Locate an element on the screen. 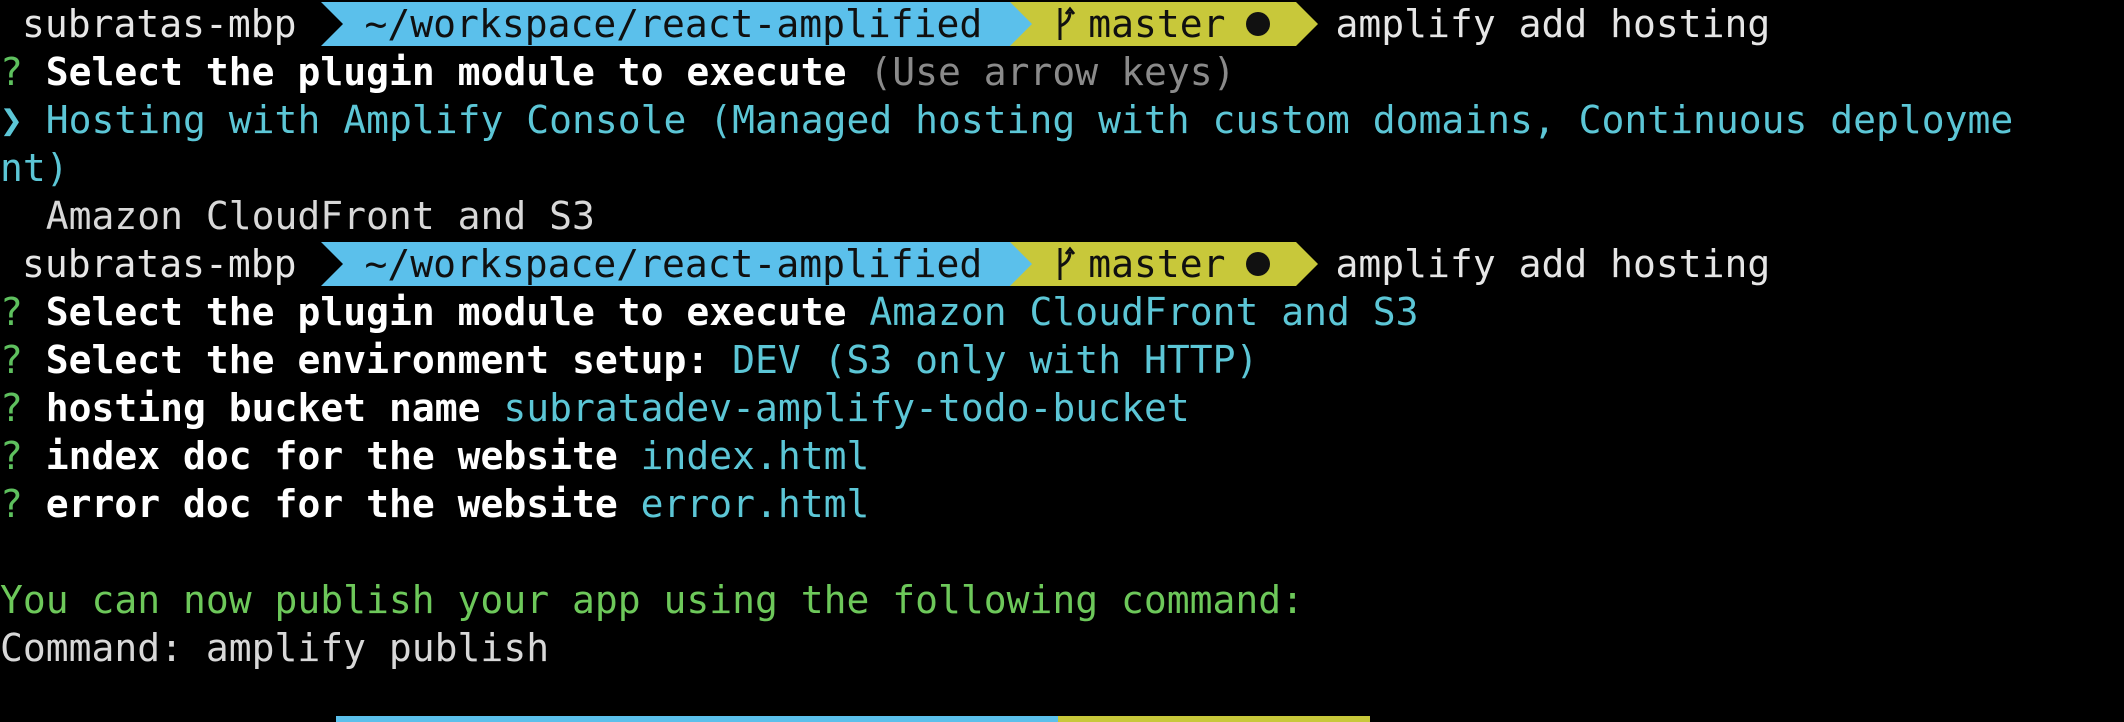  selection-pointer-icon: ❯ is located at coordinates (11, 120).